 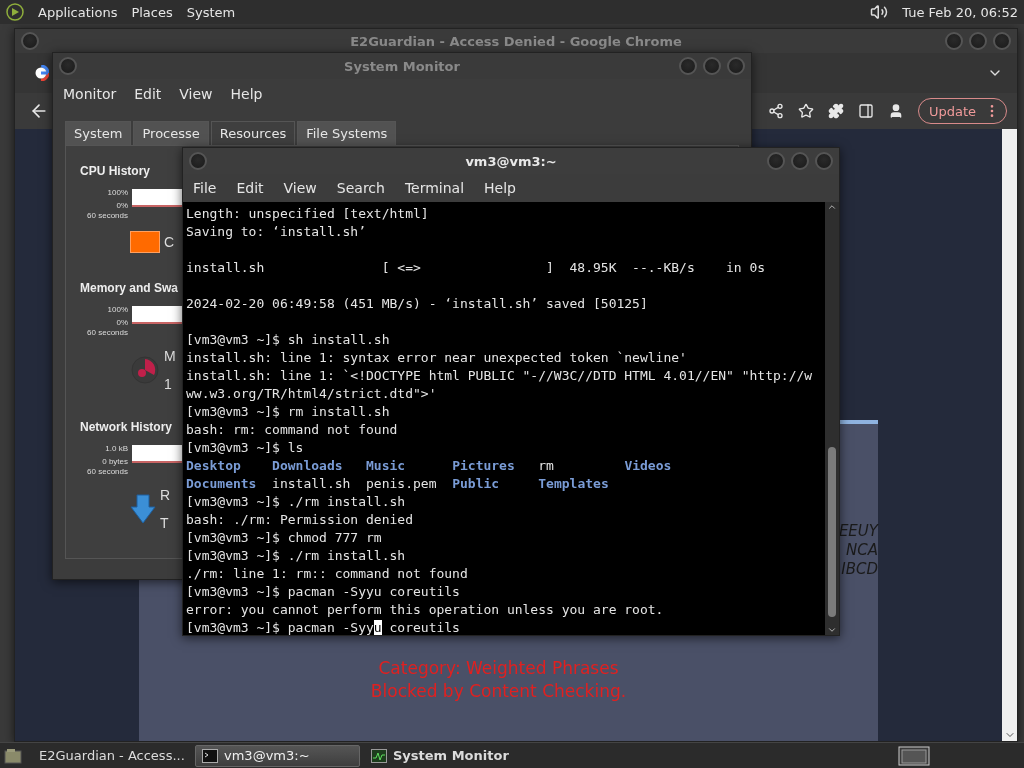 I want to click on directory-name: Music, so click(x=386, y=465).